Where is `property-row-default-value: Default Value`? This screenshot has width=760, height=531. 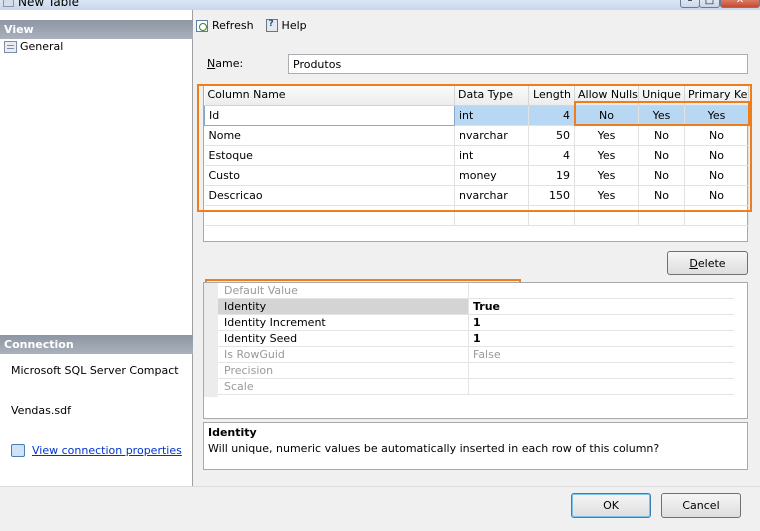 property-row-default-value: Default Value is located at coordinates (476, 291).